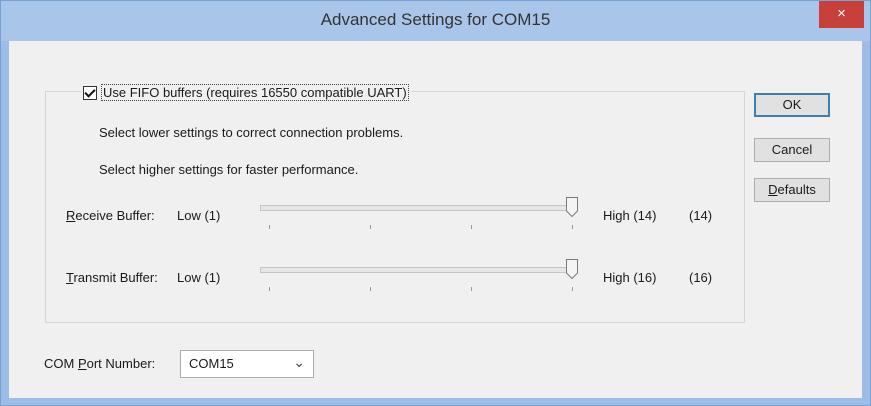  What do you see at coordinates (630, 215) in the screenshot?
I see `receive-high-label: High (14)` at bounding box center [630, 215].